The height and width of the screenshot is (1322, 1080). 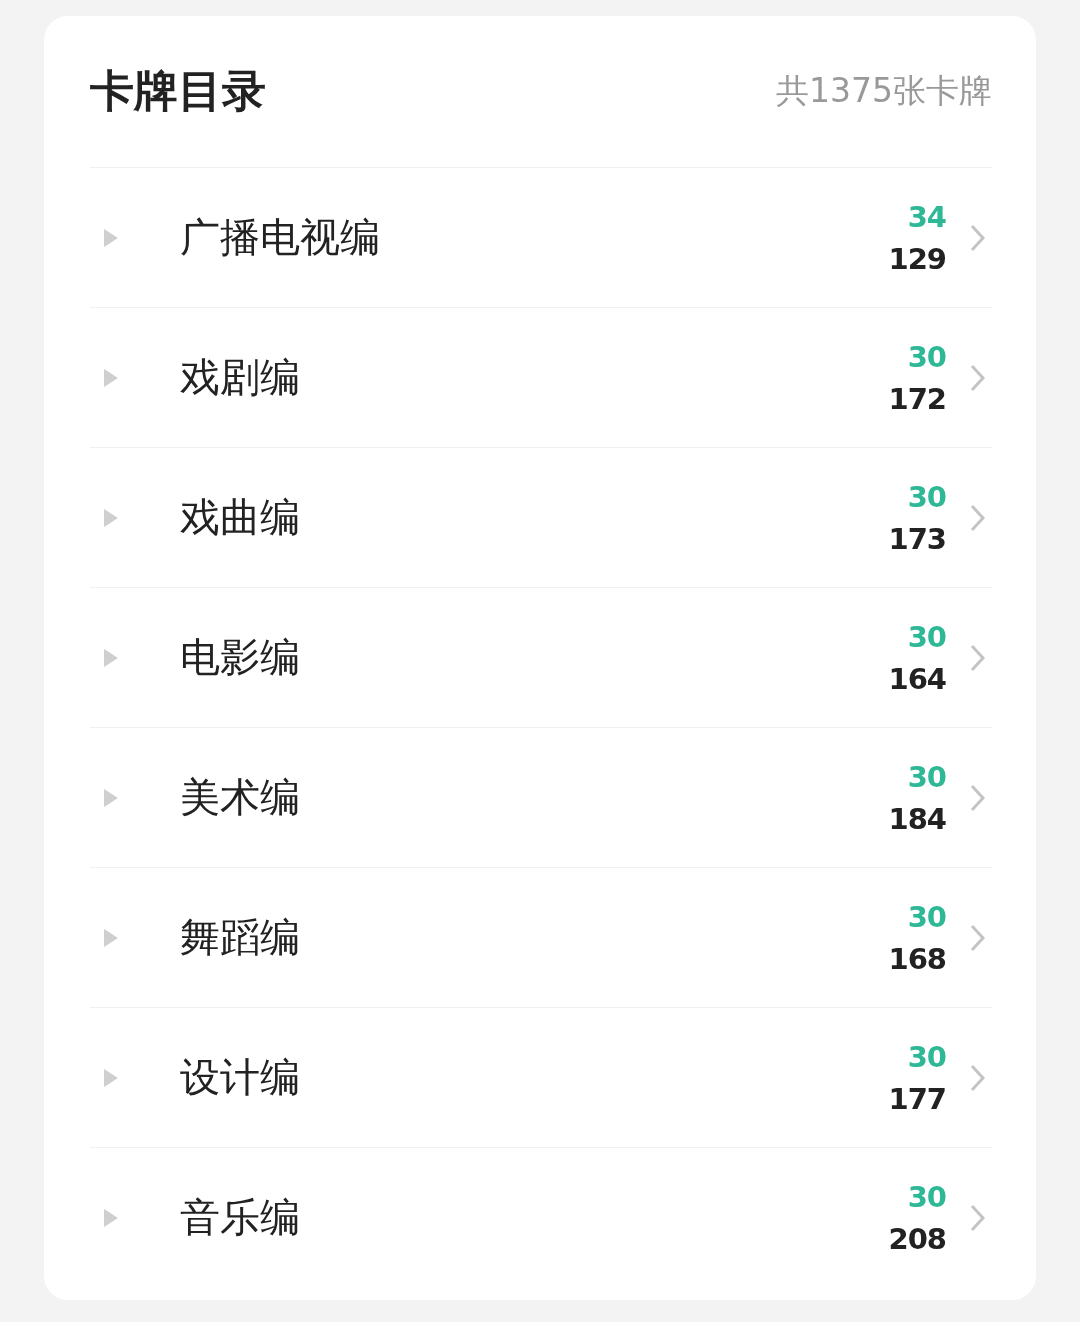 I want to click on count-bottom: 172, so click(x=917, y=398).